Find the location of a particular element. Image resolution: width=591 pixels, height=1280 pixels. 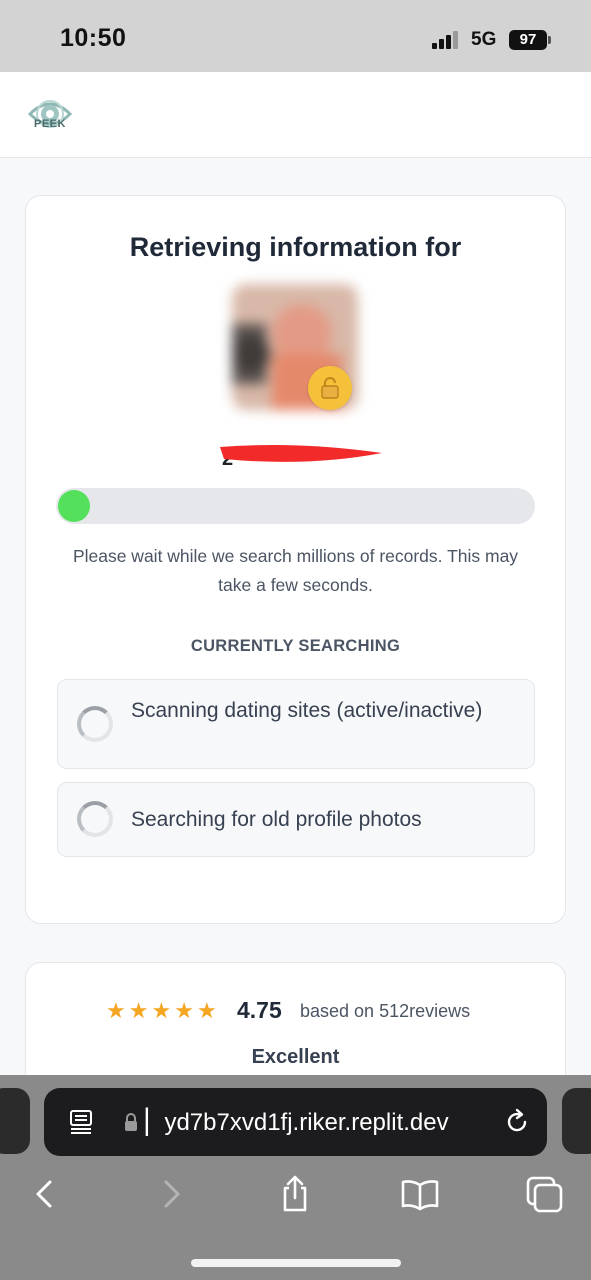

progress-bar-fill is located at coordinates (74, 506).